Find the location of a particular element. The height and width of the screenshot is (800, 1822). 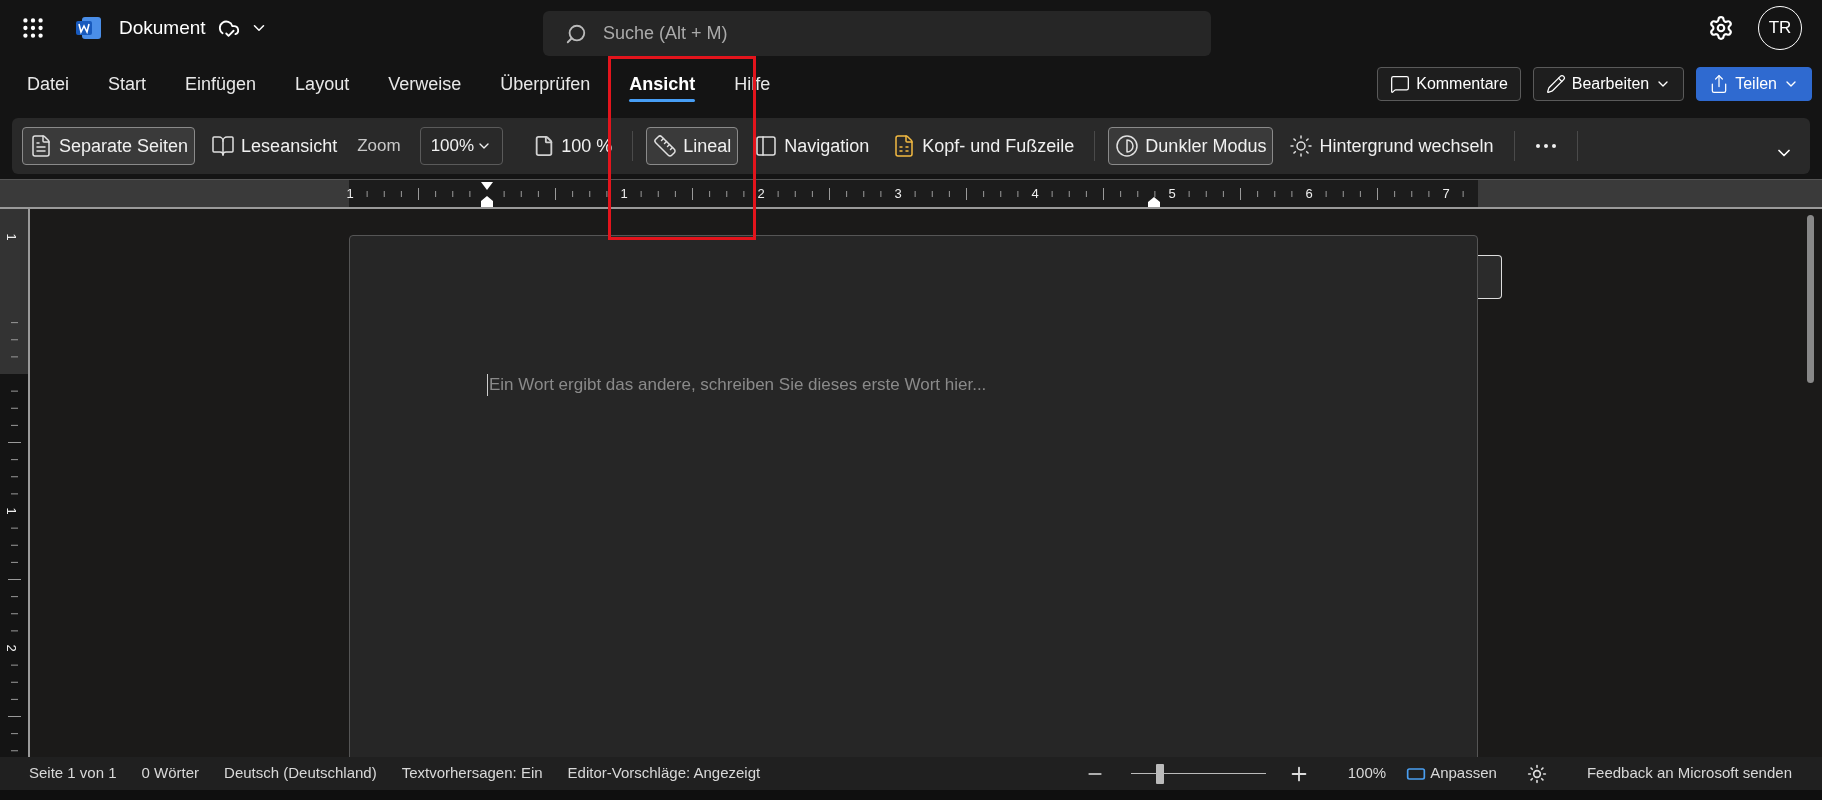

pages-button: Separate Seiten is located at coordinates (109, 146).